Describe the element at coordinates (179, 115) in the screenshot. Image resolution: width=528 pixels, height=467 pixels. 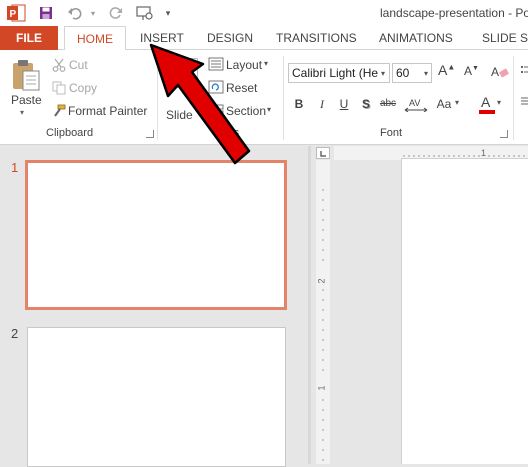
I see `new-slide-button: Slide` at that location.